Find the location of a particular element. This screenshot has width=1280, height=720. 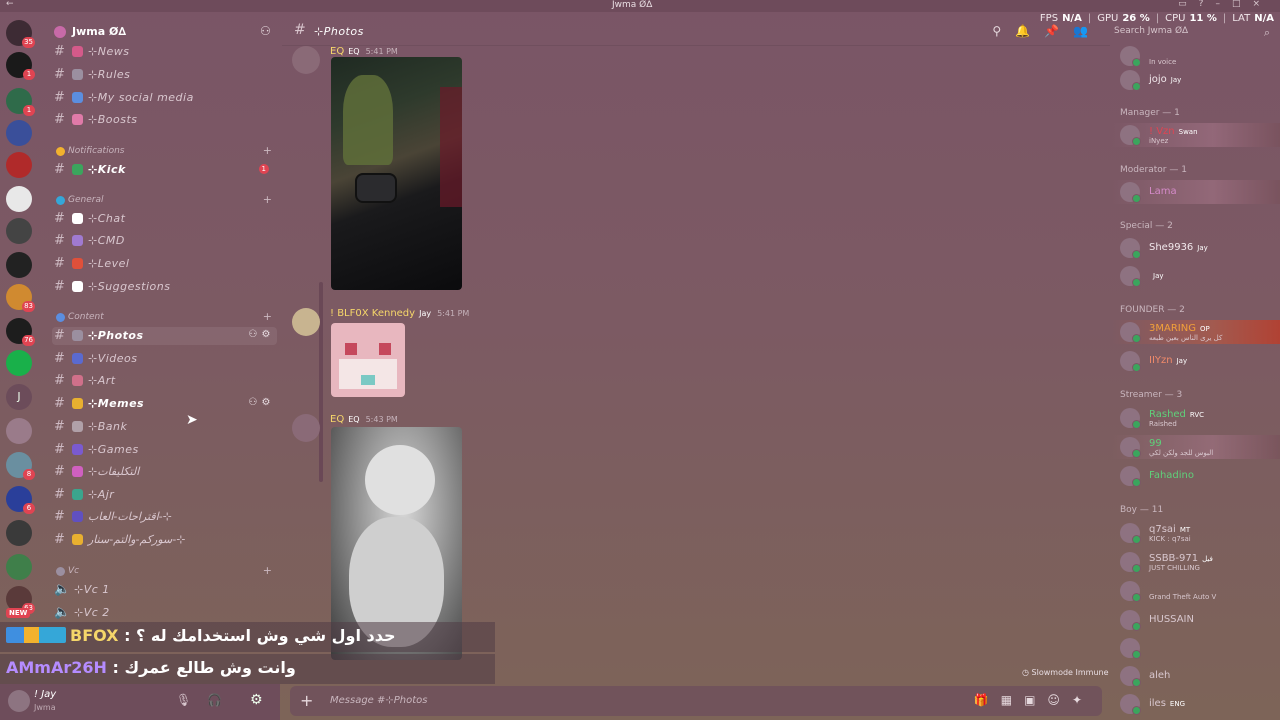

search-input: Search Jwma Ø∆ ⌕ is located at coordinates (1194, 34).